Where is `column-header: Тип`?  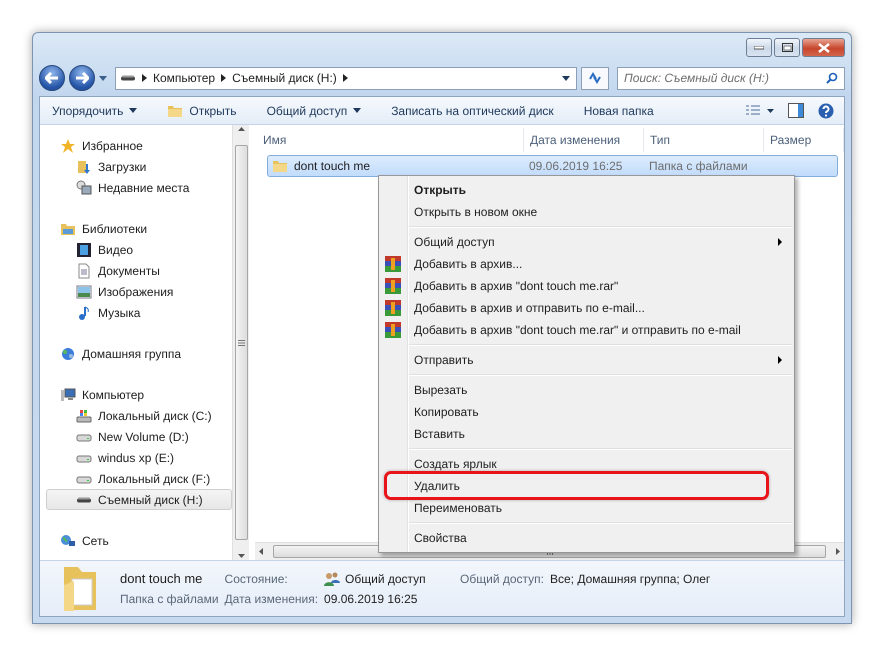
column-header: Тип is located at coordinates (704, 140).